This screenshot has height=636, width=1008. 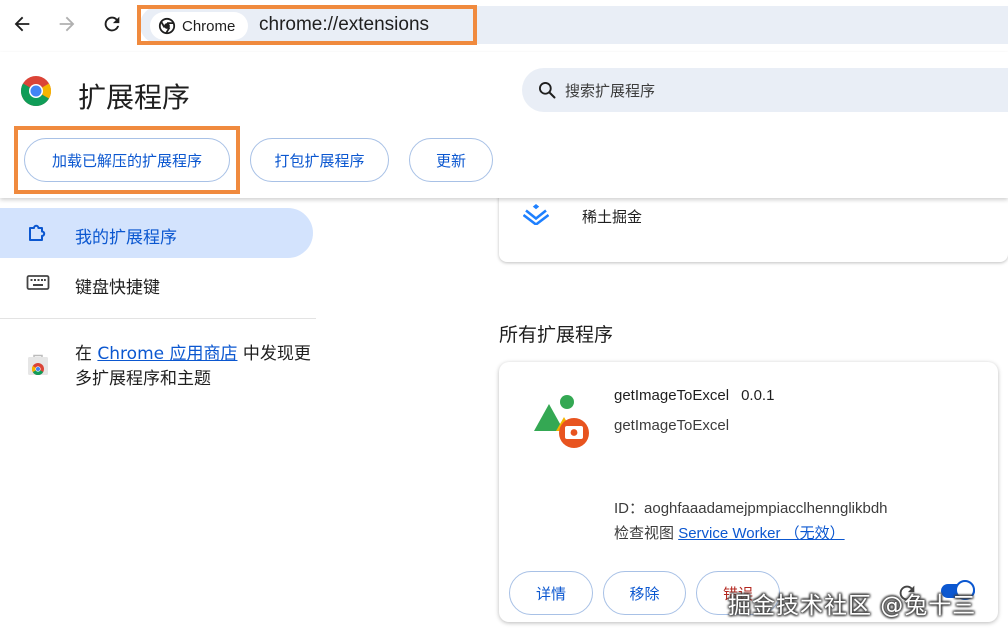 I want to click on forward-button, so click(x=67, y=24).